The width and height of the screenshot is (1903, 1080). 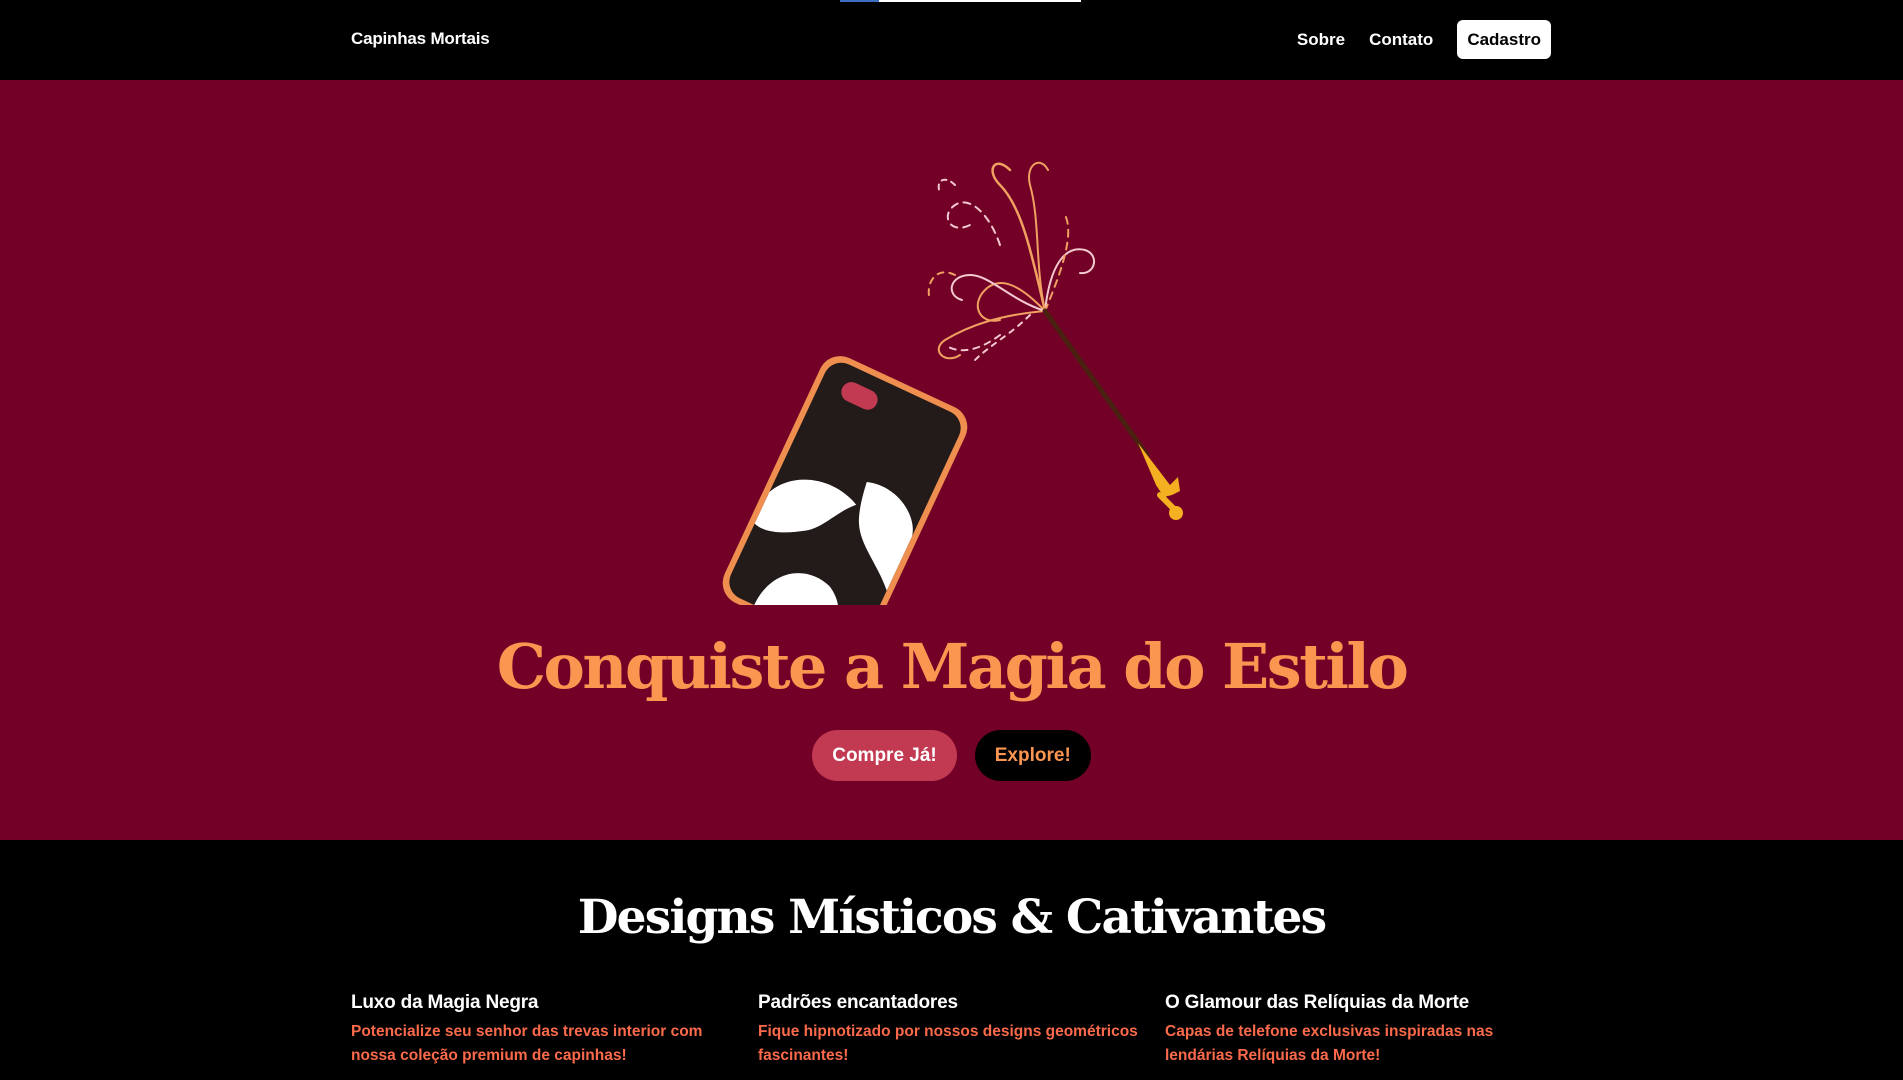 I want to click on phone-case-wand-illustration, so click(x=952, y=383).